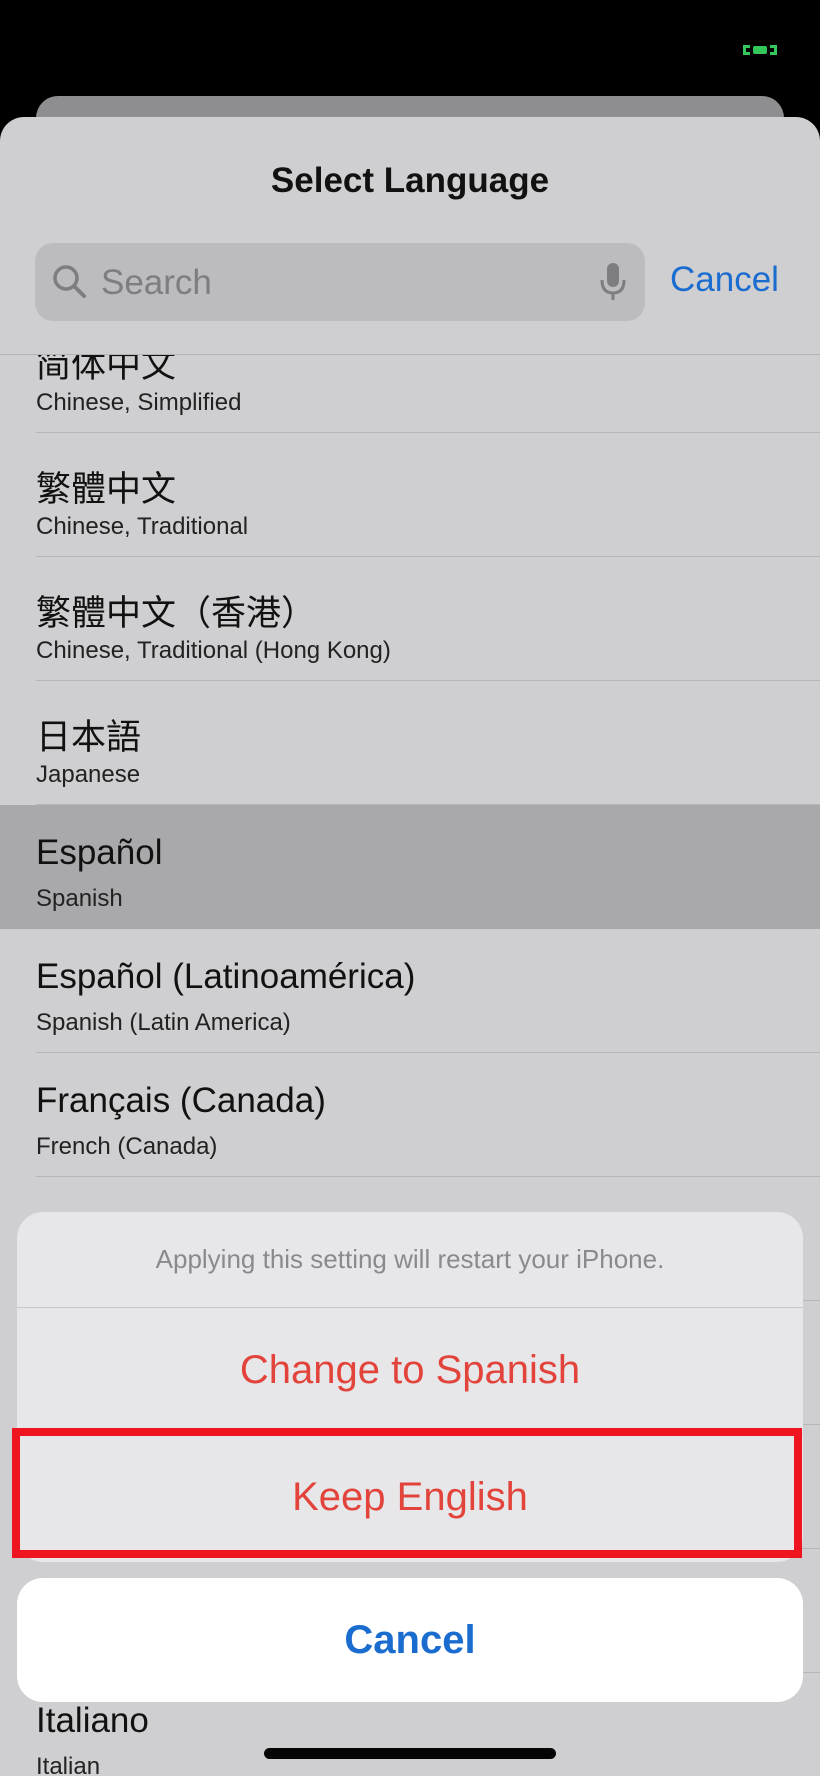 This screenshot has height=1776, width=820. What do you see at coordinates (181, 1100) in the screenshot?
I see `language-native-name: Français (Canada)` at bounding box center [181, 1100].